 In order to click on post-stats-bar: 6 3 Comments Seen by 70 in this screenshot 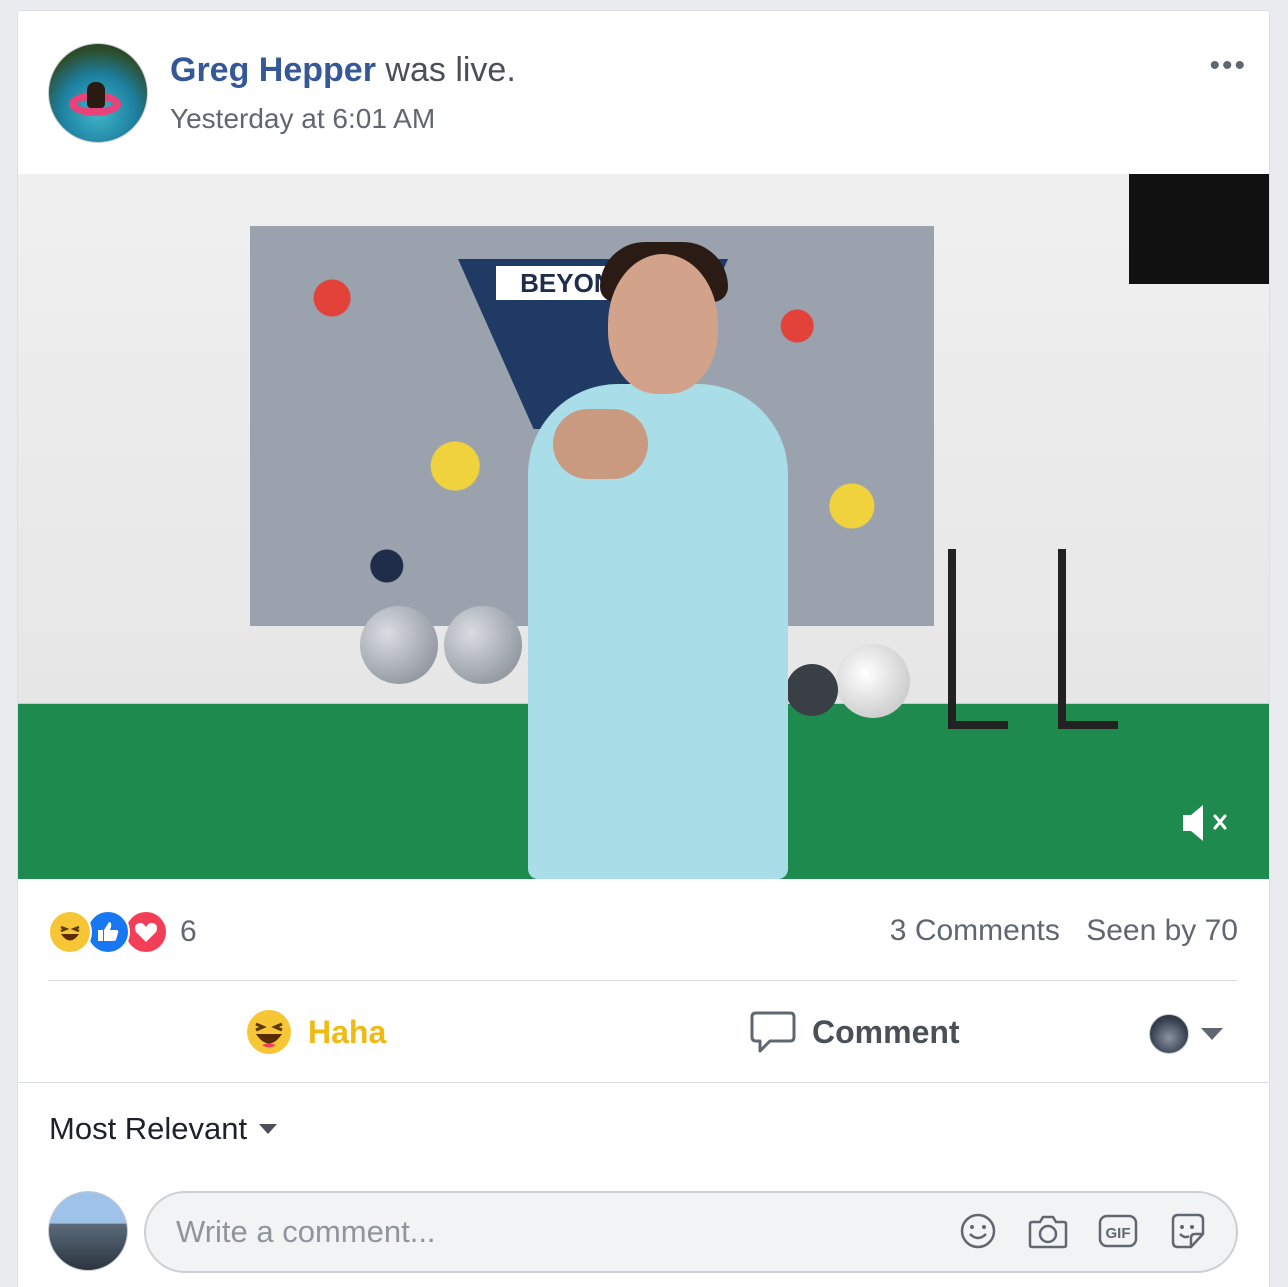, I will do `click(643, 931)`.